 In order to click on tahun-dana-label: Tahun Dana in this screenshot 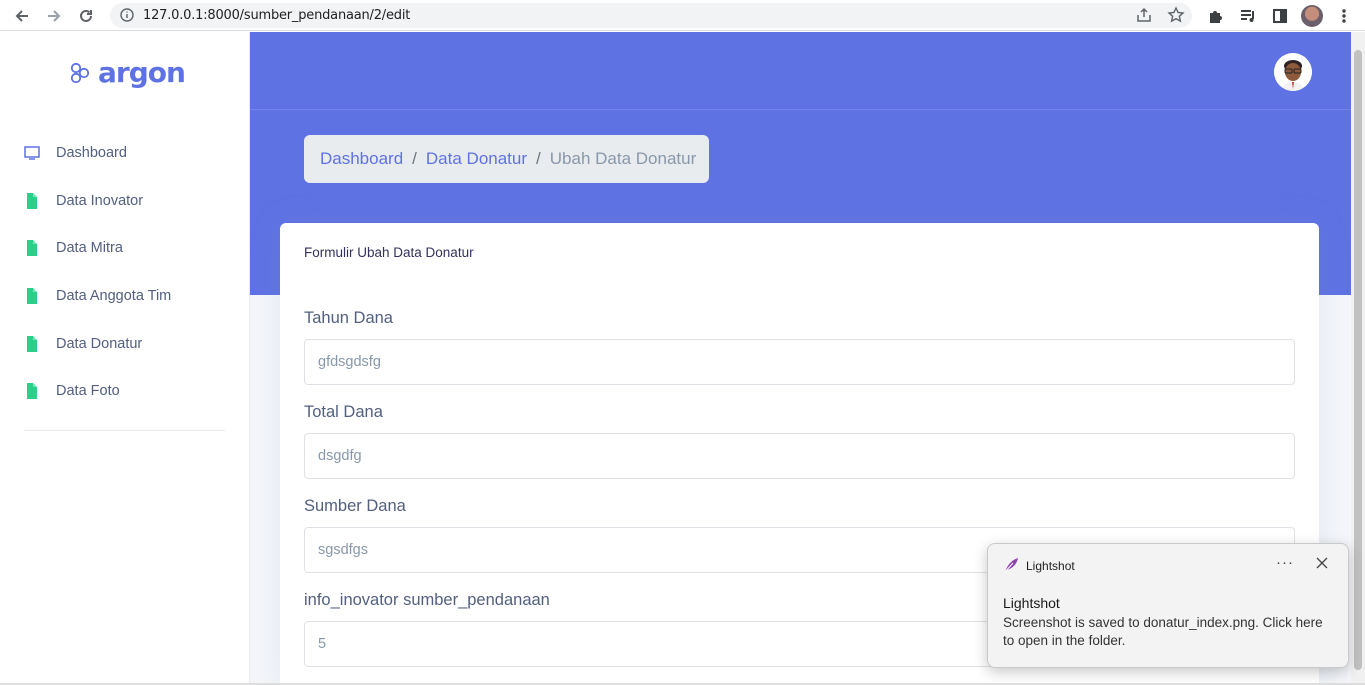, I will do `click(348, 318)`.